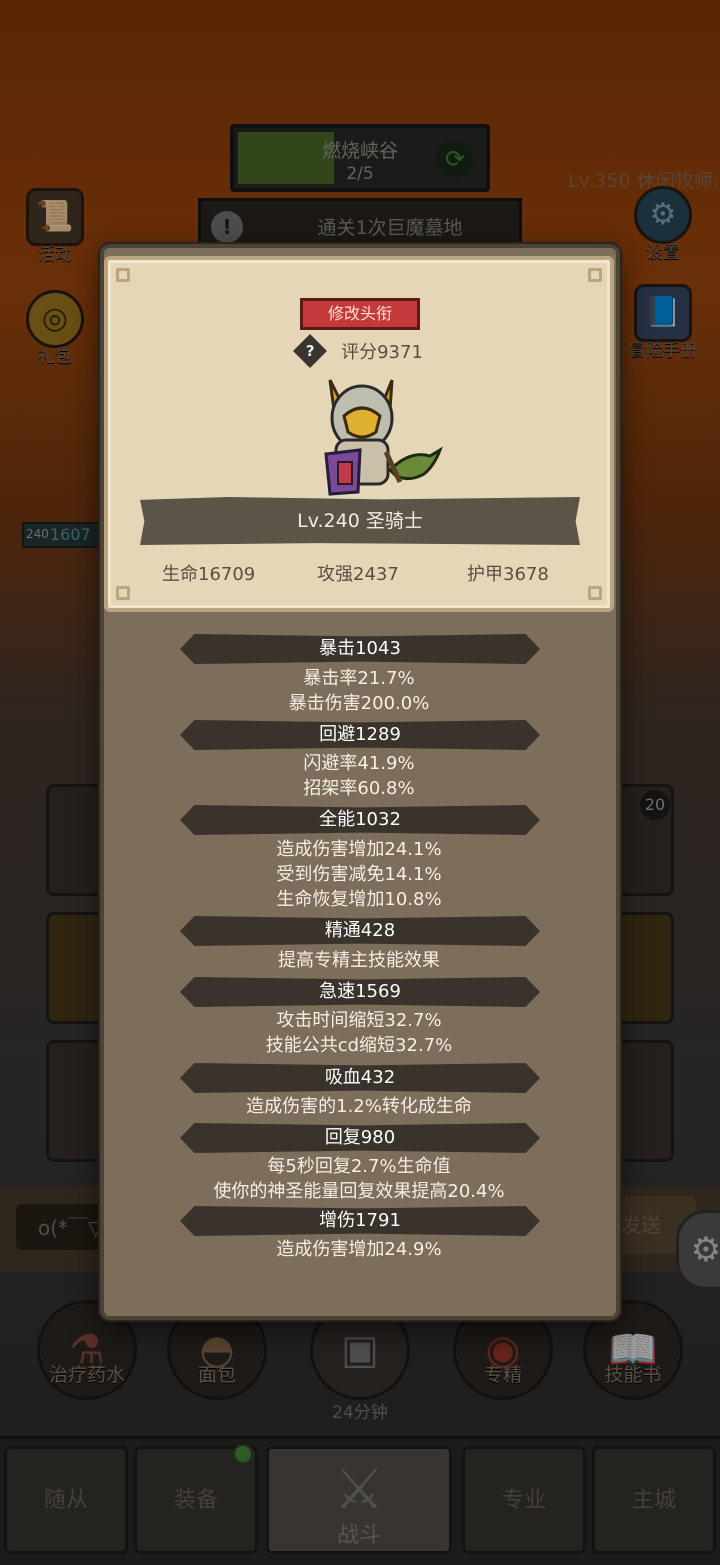 The height and width of the screenshot is (1565, 720). What do you see at coordinates (55, 319) in the screenshot?
I see `coin-icon: ◎` at bounding box center [55, 319].